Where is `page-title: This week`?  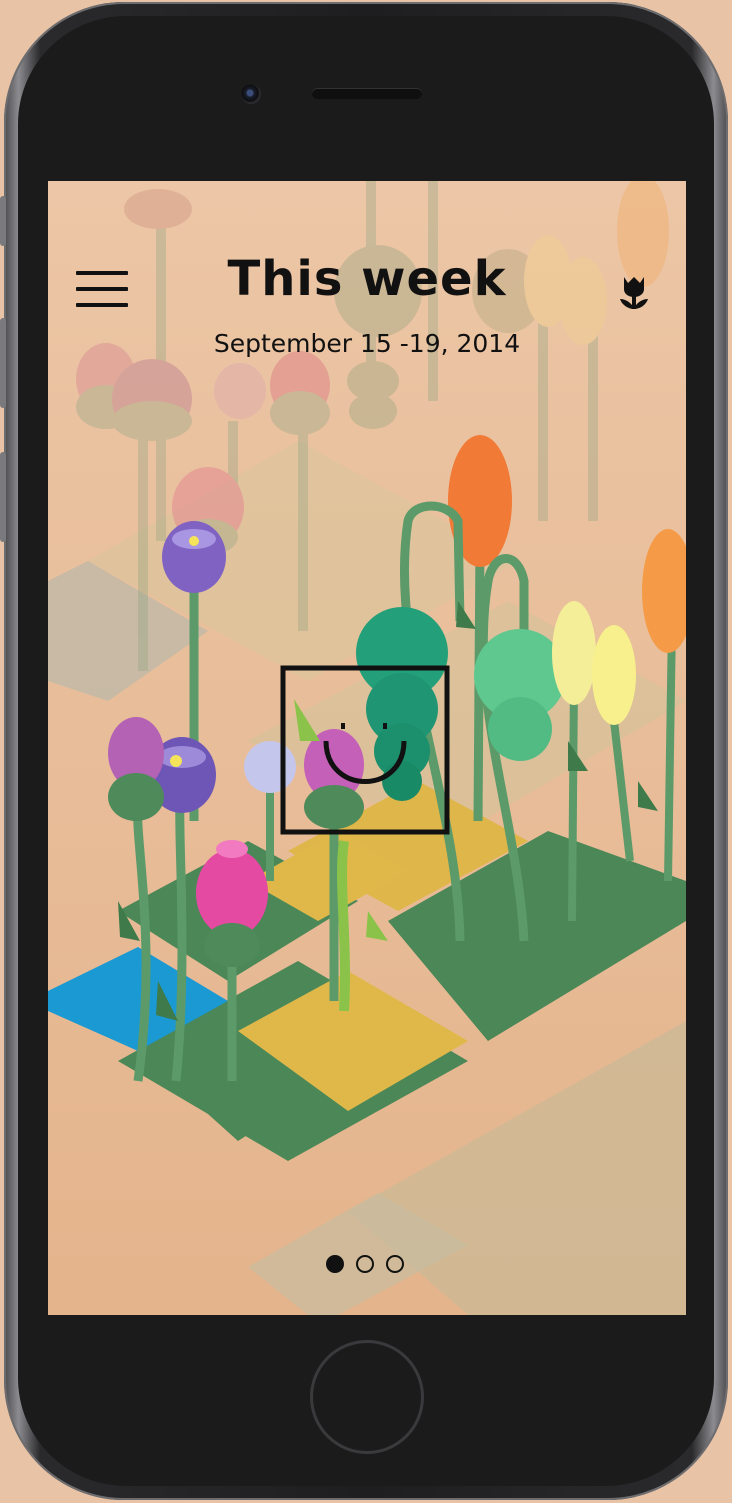
page-title: This week is located at coordinates (367, 279).